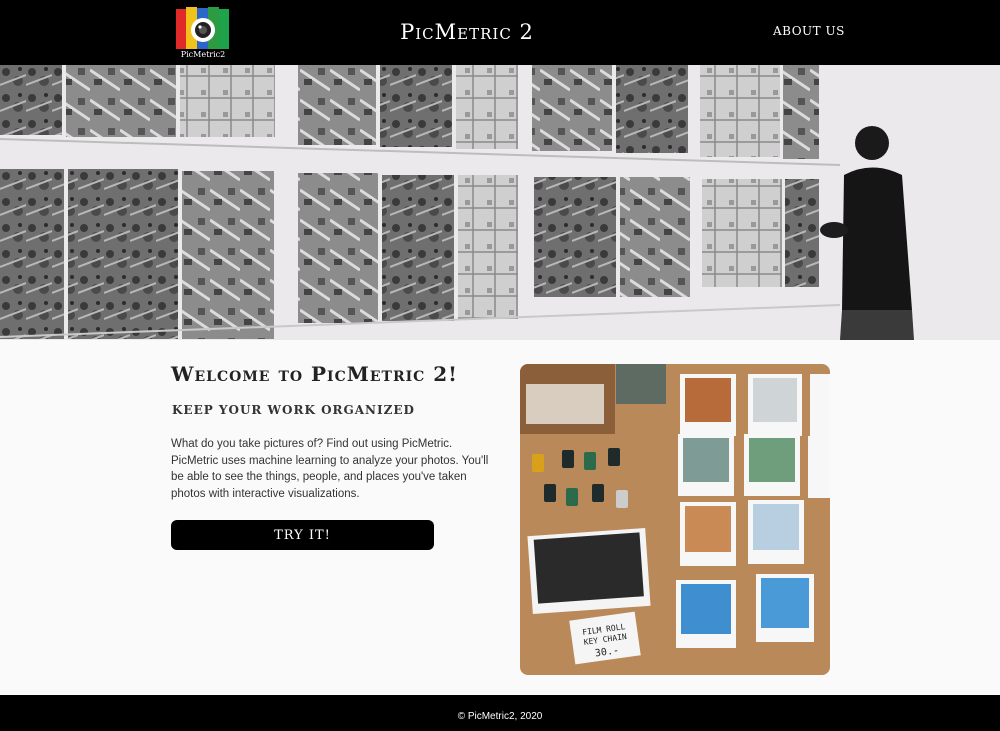  Describe the element at coordinates (500, 32) in the screenshot. I see `navbar: PicMetric2 PicMetric 2 ABOUT US` at that location.